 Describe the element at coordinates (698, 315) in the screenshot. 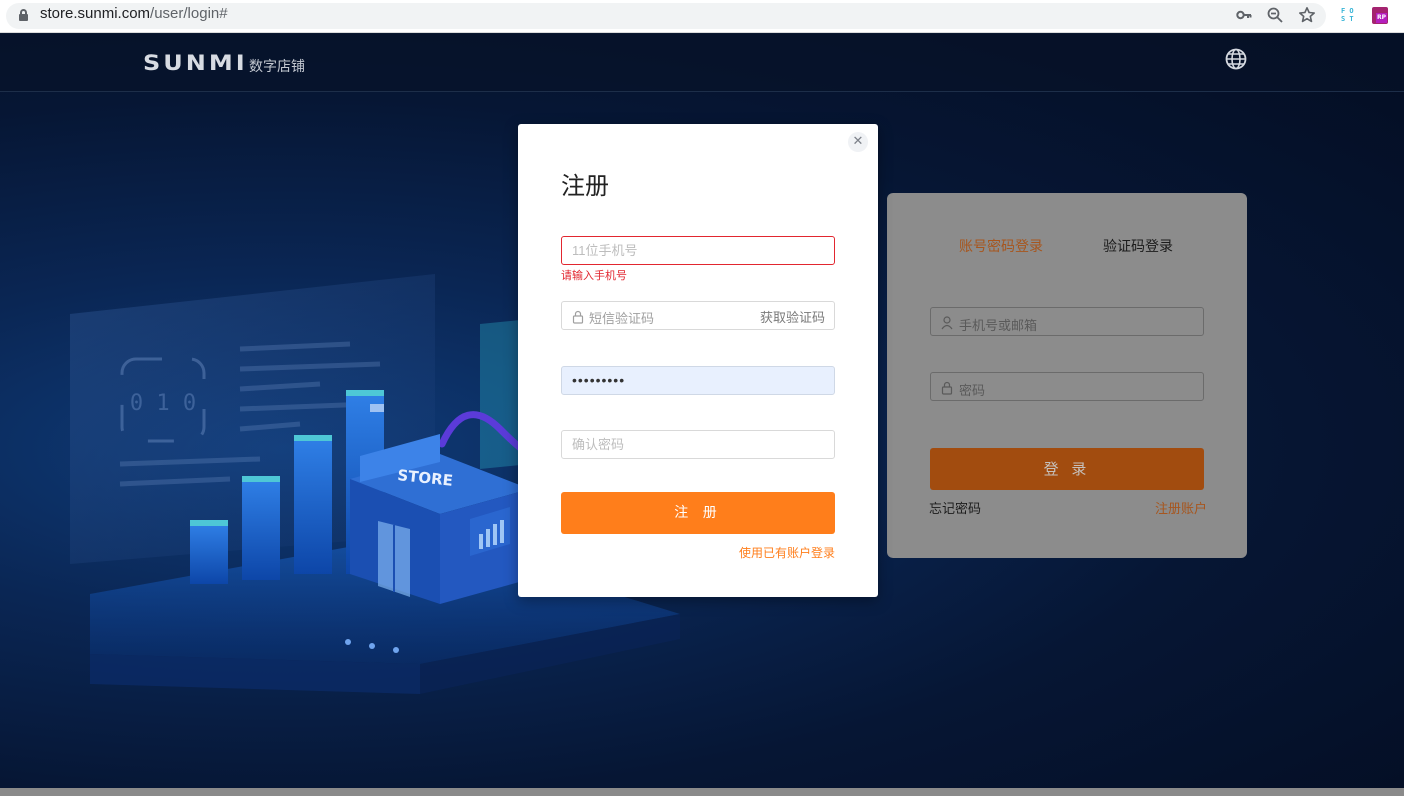

I see `sms-code-field: 短信验证码 获取验证码` at that location.